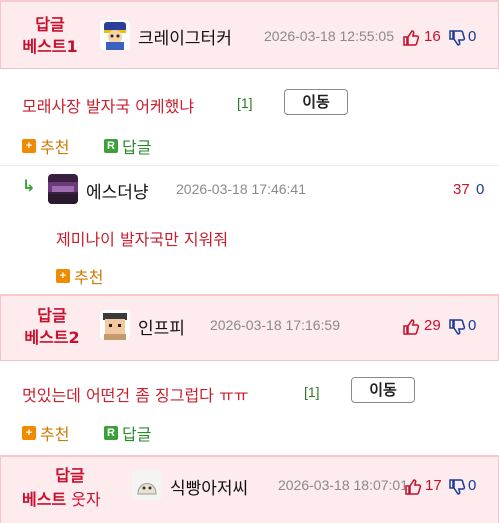 This screenshot has height=523, width=499. Describe the element at coordinates (135, 395) in the screenshot. I see `comment-text: 멋있는데 어떤건 좀 징그럽다 ㅠㅠ` at that location.